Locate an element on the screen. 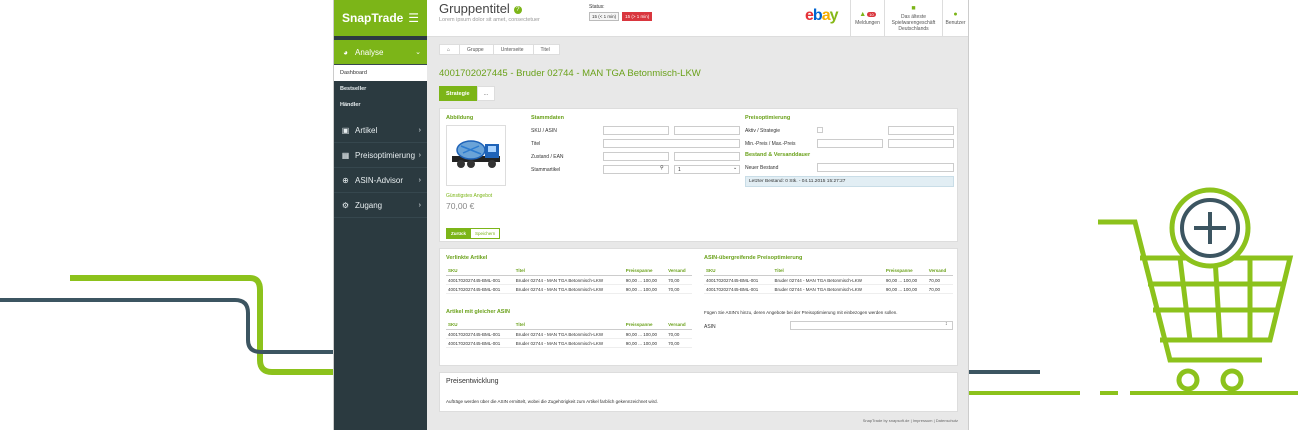  sidebar-item-zugang: ⚙ Zugang › is located at coordinates (380, 205).